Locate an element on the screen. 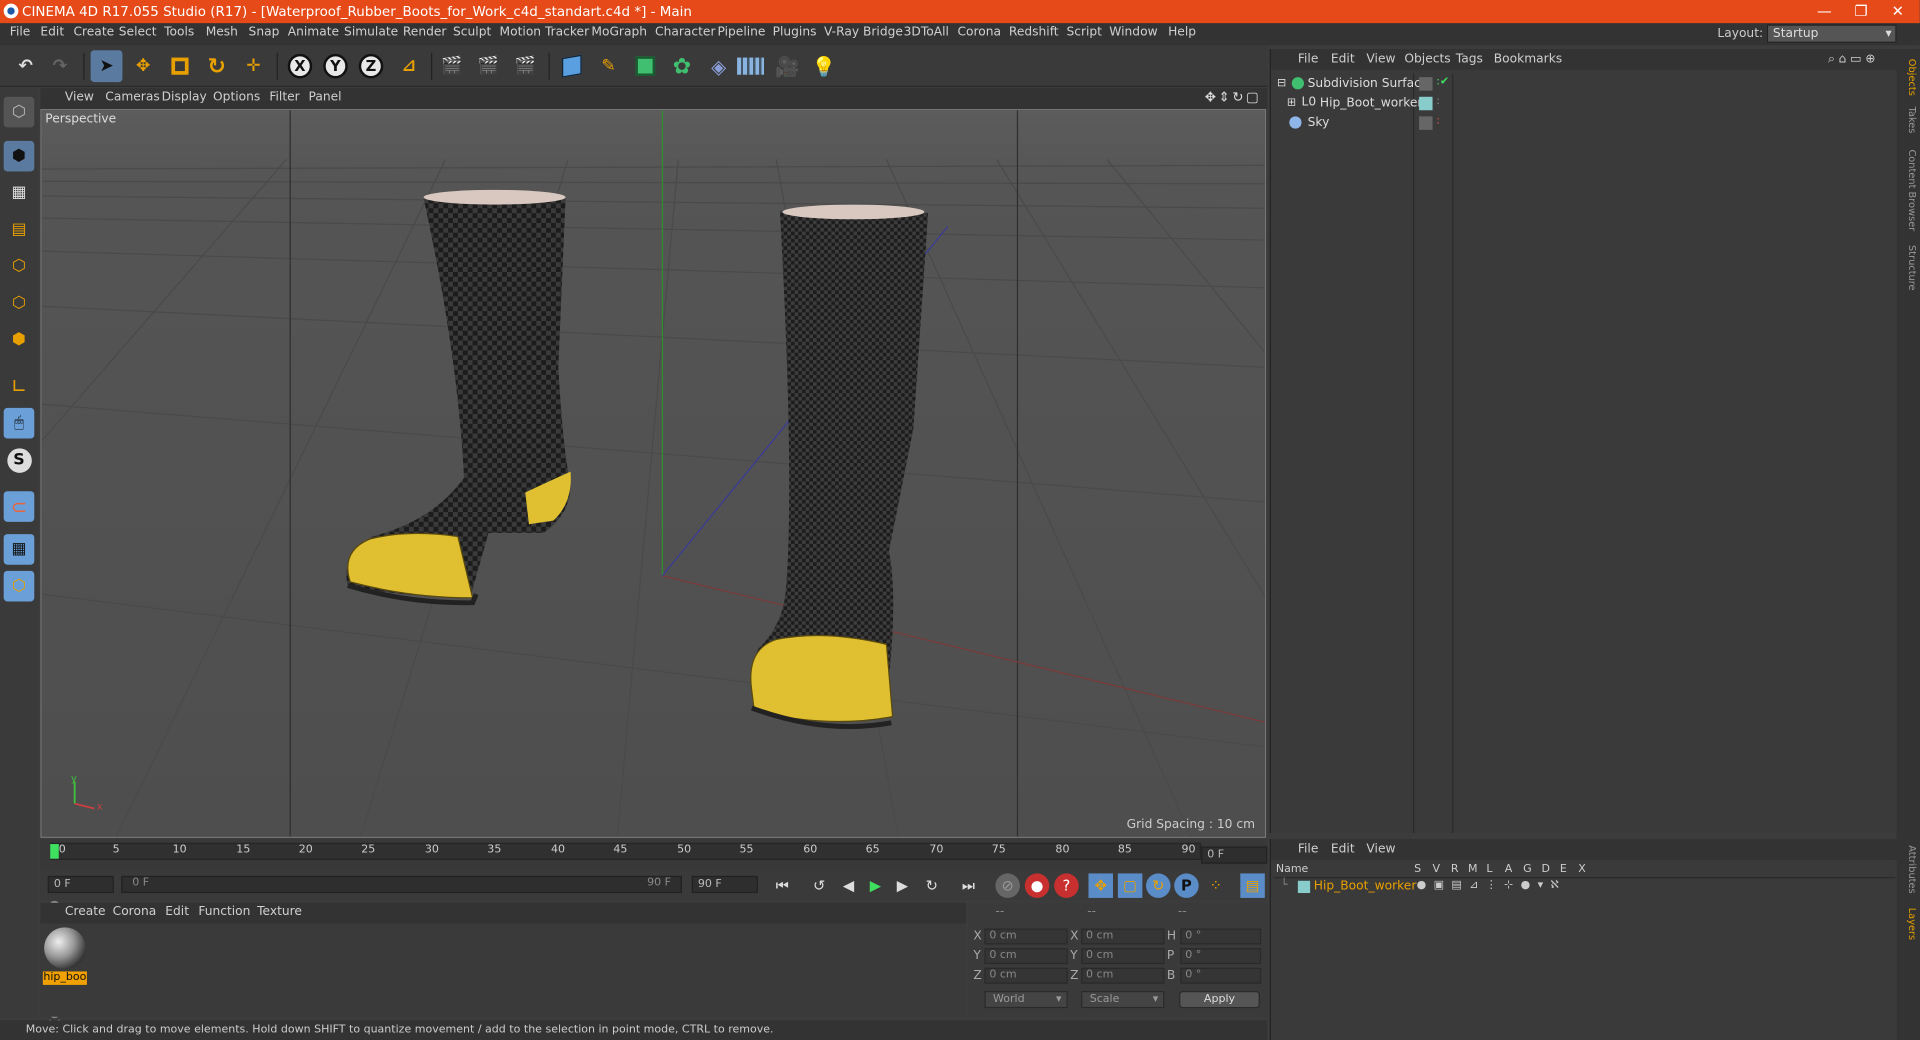 This screenshot has width=1920, height=1040. magnet-icon: ⊂ is located at coordinates (19, 506).